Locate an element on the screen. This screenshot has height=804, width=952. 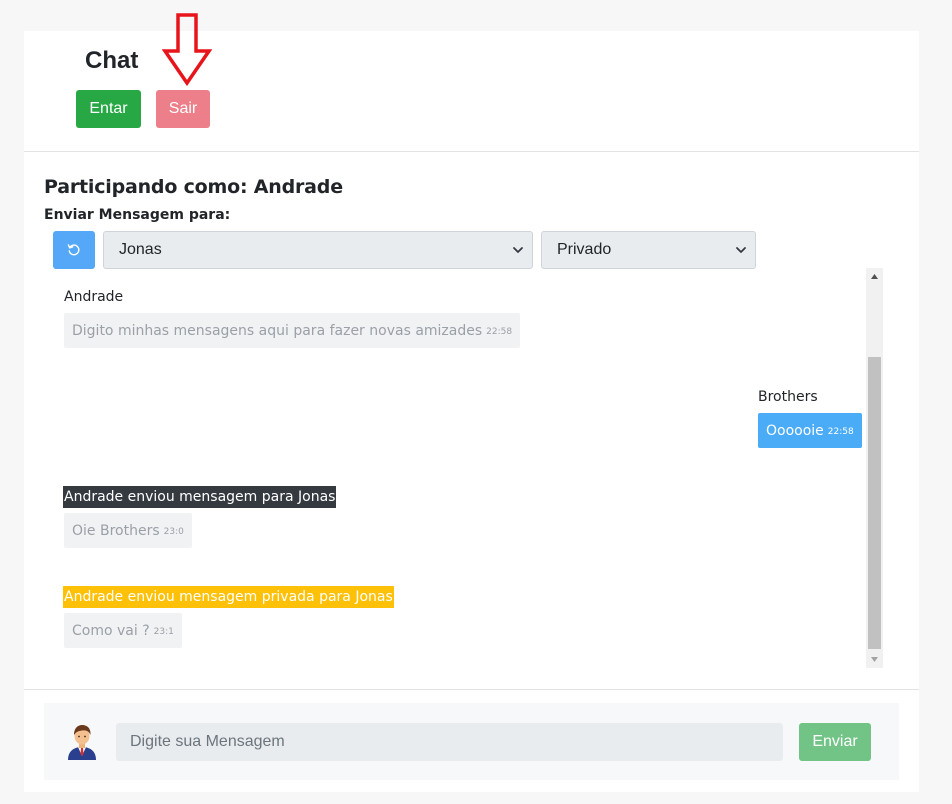
message-bubble: Oie Brothers 23:0 is located at coordinates (128, 530).